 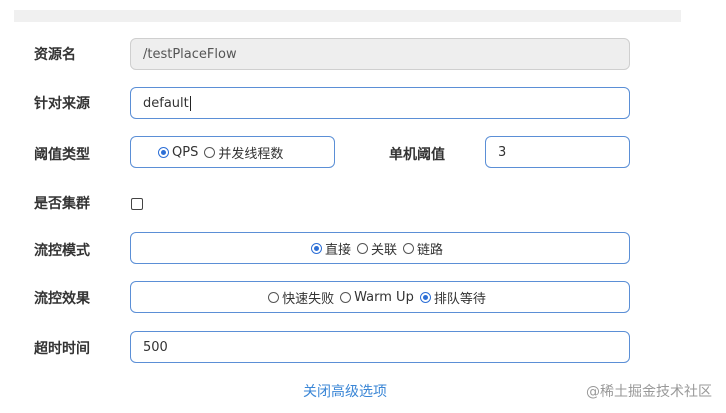 What do you see at coordinates (190, 103) in the screenshot?
I see `text-cursor` at bounding box center [190, 103].